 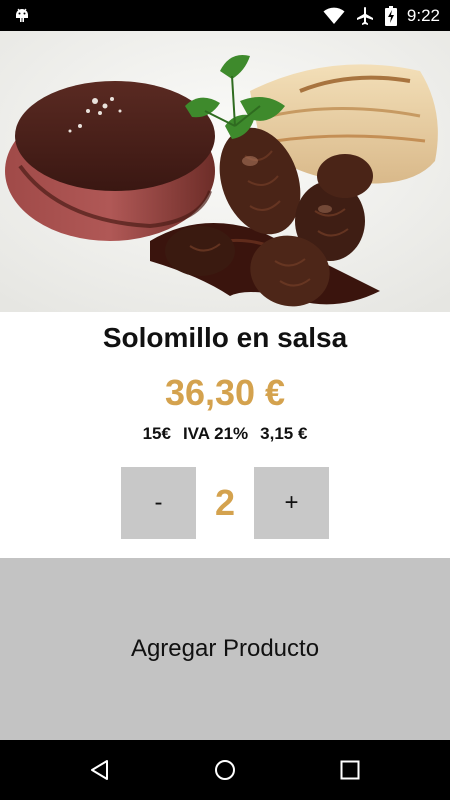 I want to click on status-bar: 9:22, so click(x=225, y=15).